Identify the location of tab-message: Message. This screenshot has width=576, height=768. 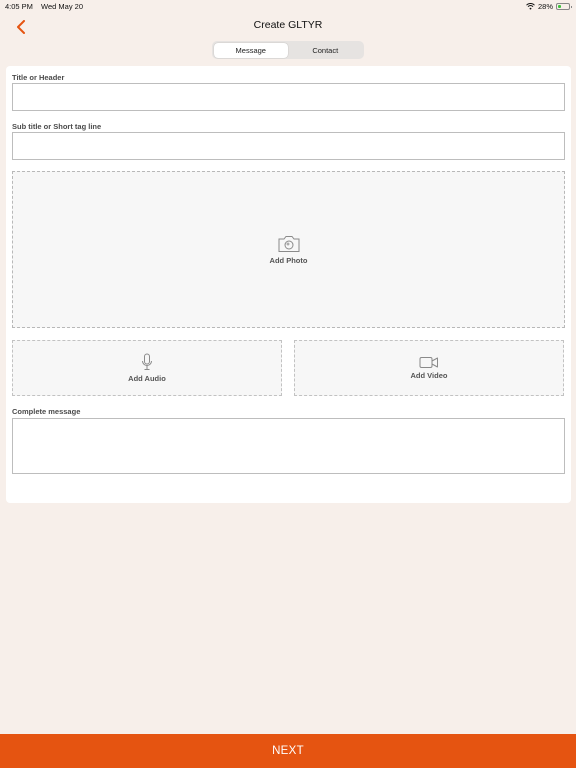
(250, 50).